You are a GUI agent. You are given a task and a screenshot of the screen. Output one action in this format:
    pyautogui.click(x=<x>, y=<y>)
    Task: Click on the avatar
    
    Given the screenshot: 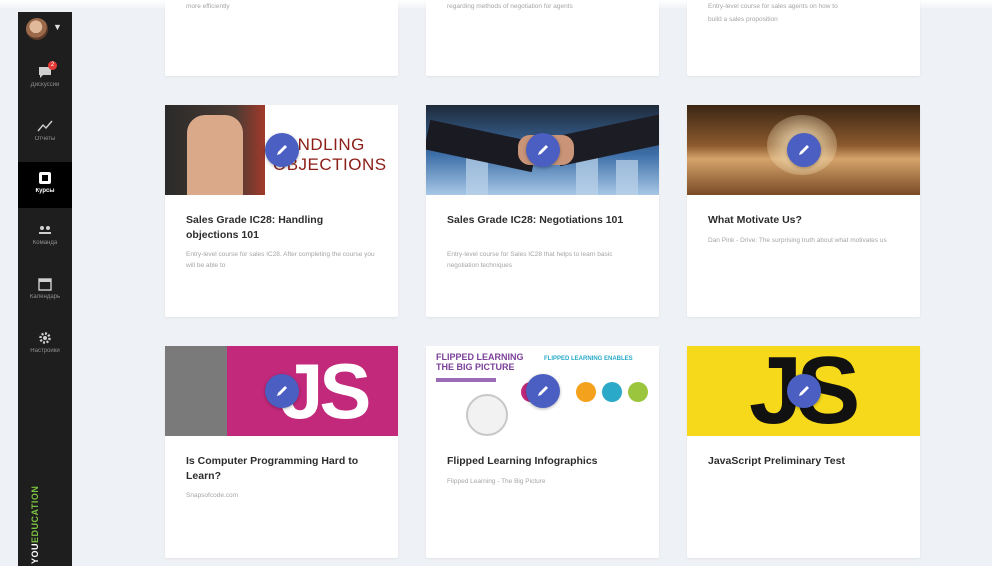 What is the action you would take?
    pyautogui.click(x=37, y=29)
    